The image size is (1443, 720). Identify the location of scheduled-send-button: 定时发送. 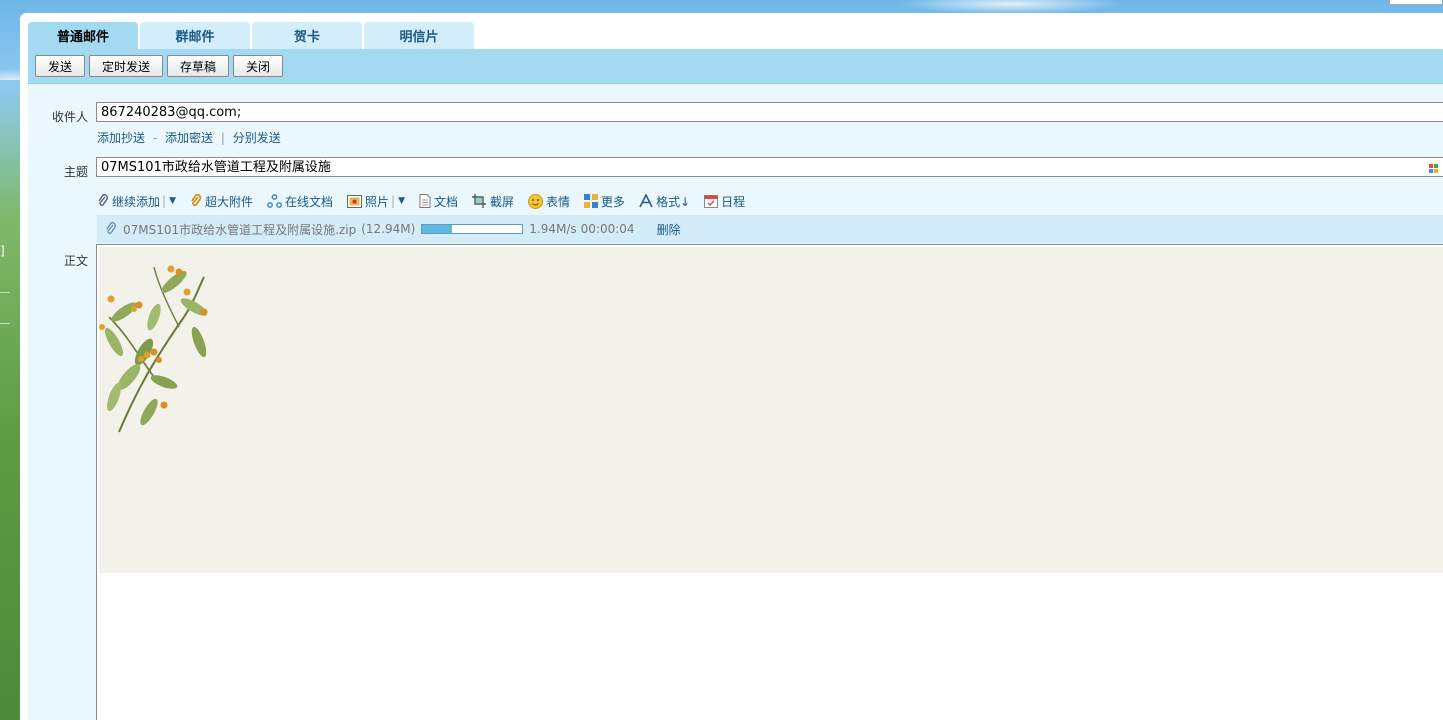
(126, 66).